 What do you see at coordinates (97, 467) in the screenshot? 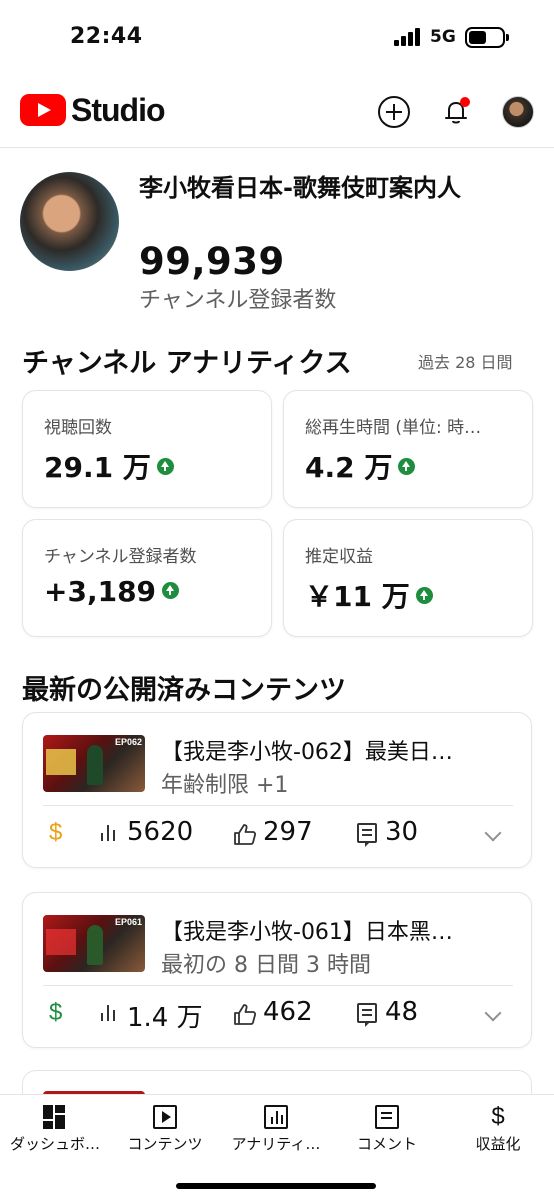
I see `metric-value: 29.1 万` at bounding box center [97, 467].